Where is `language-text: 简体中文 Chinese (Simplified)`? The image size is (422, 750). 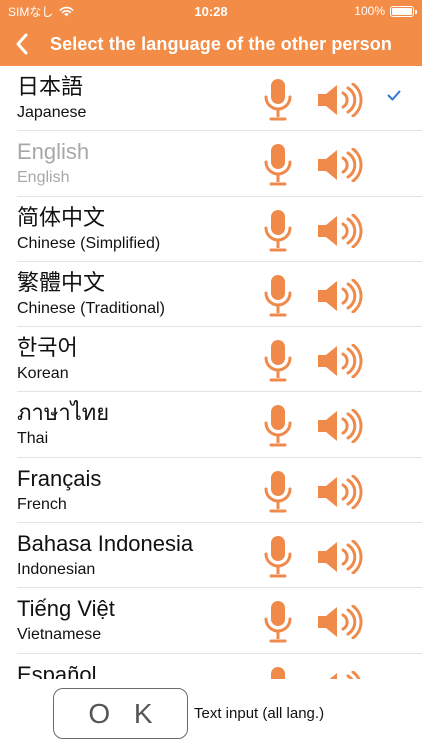
language-text: 简体中文 Chinese (Simplified) is located at coordinates (88, 229).